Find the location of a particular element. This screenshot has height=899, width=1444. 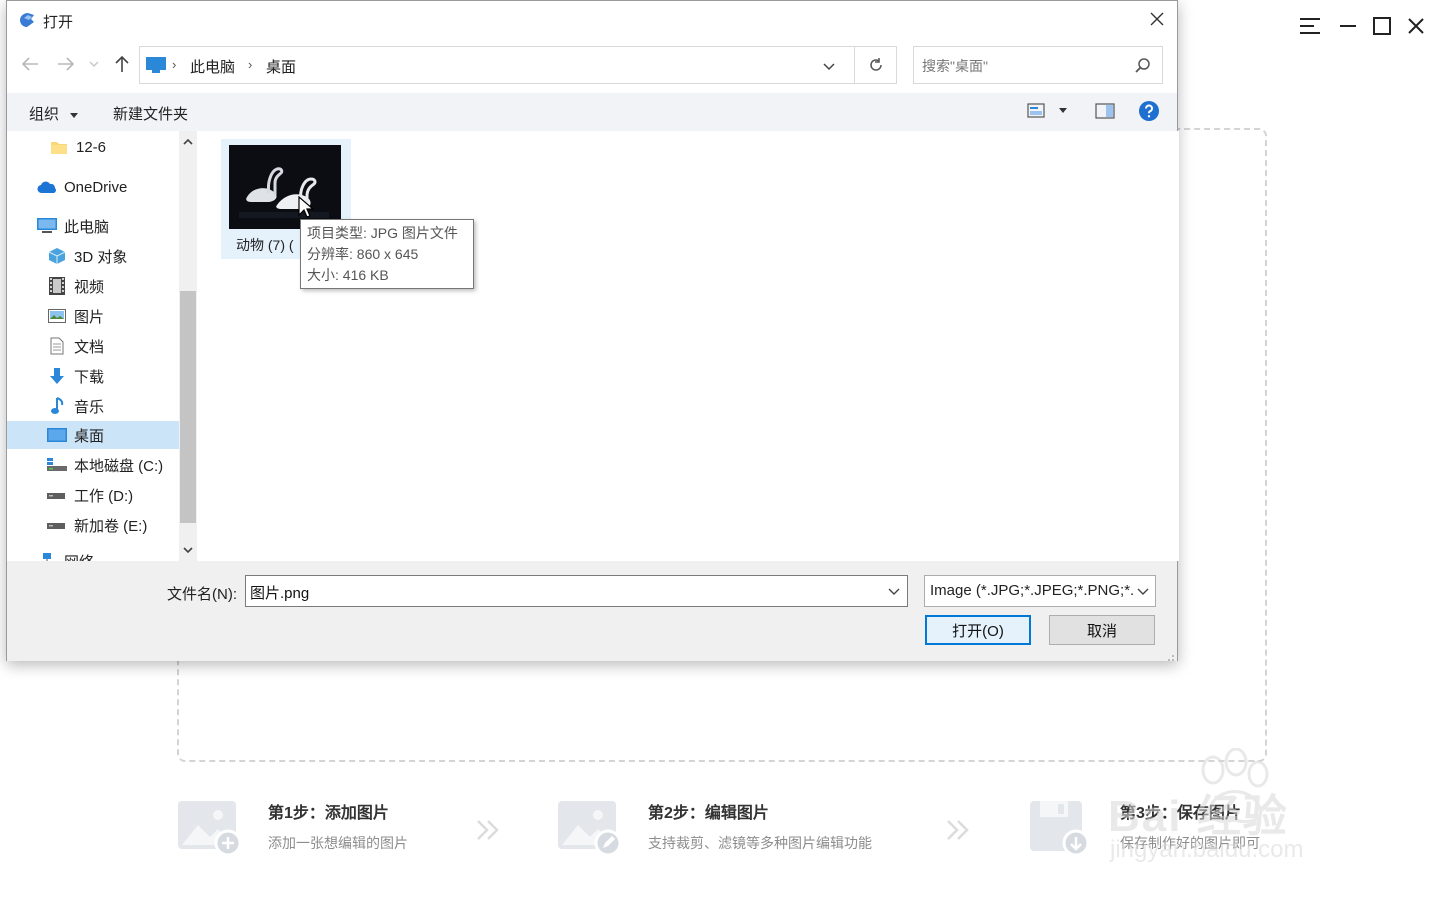

dialog-close-icon is located at coordinates (1157, 19).